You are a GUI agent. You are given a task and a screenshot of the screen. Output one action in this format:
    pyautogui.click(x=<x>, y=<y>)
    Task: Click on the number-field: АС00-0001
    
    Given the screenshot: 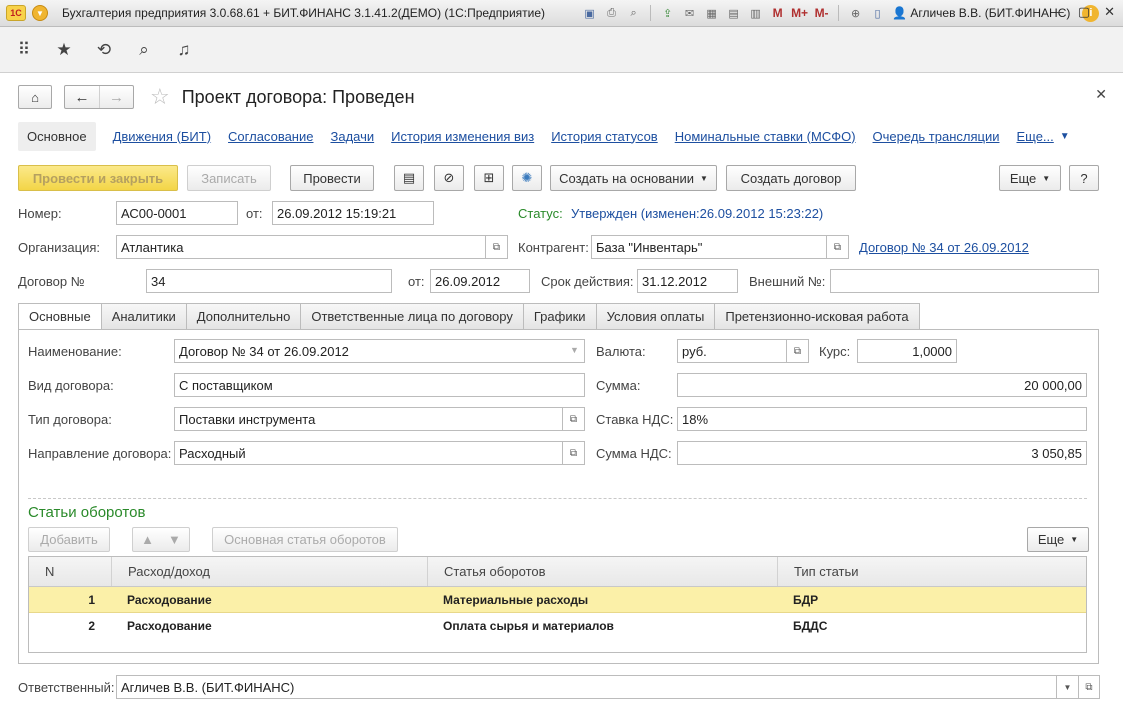 What is the action you would take?
    pyautogui.click(x=177, y=213)
    